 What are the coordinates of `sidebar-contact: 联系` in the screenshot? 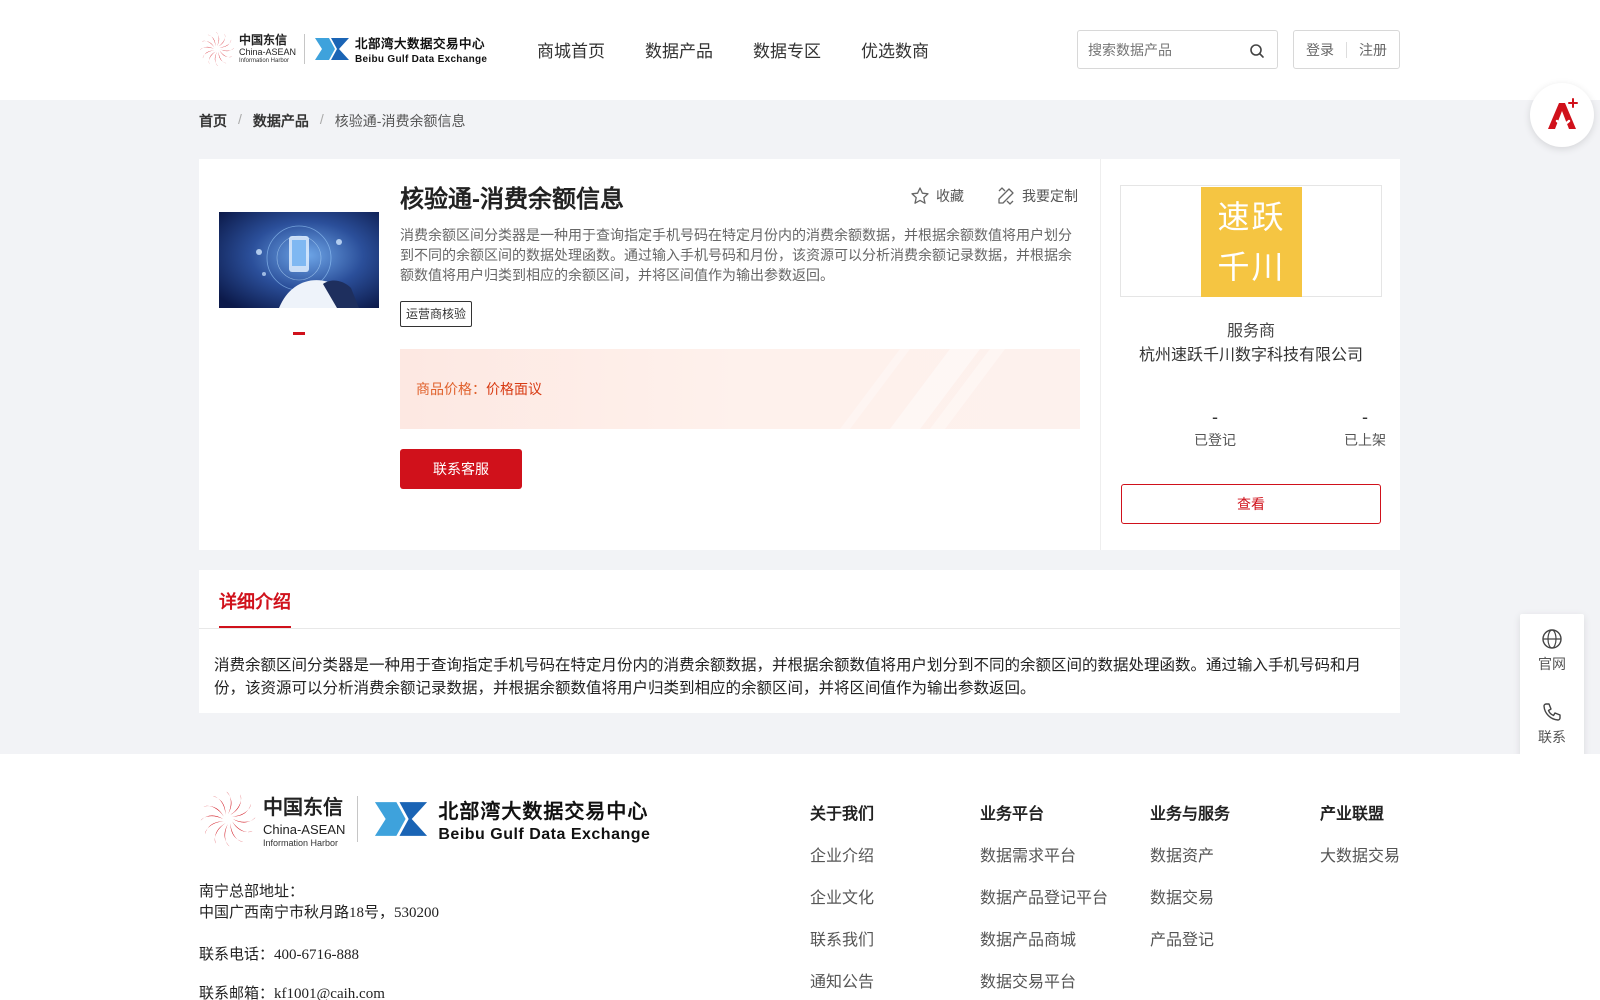 It's located at (1552, 724).